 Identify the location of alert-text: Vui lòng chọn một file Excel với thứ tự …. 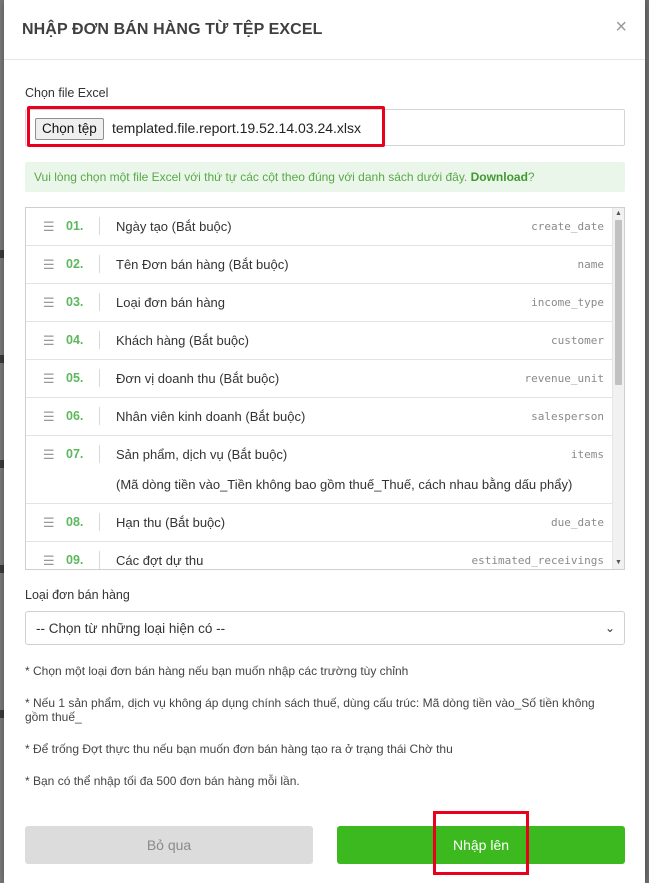
(252, 177).